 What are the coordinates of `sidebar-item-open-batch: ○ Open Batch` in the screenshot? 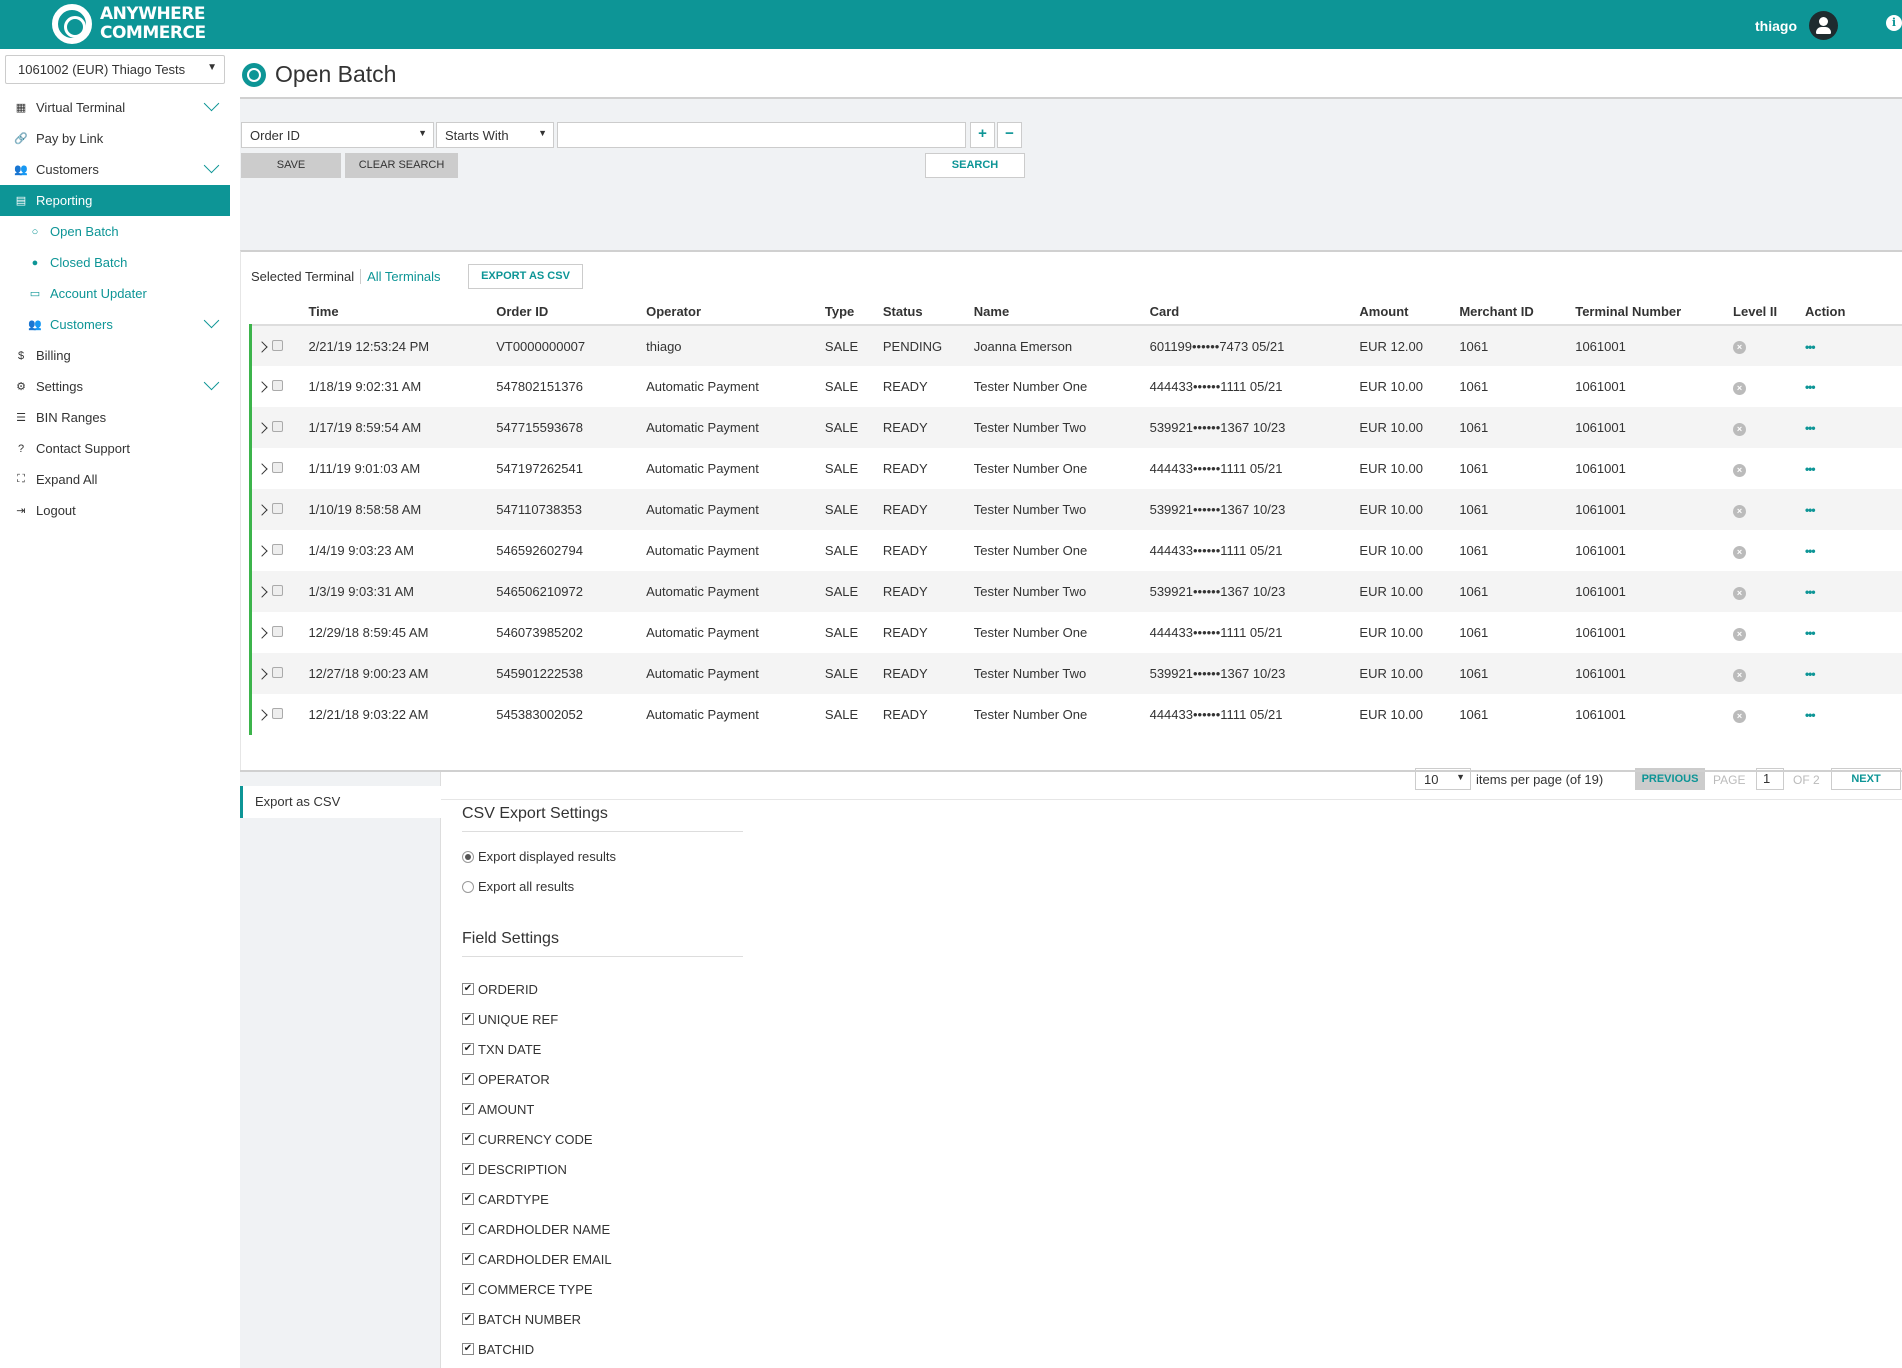 It's located at (115, 231).